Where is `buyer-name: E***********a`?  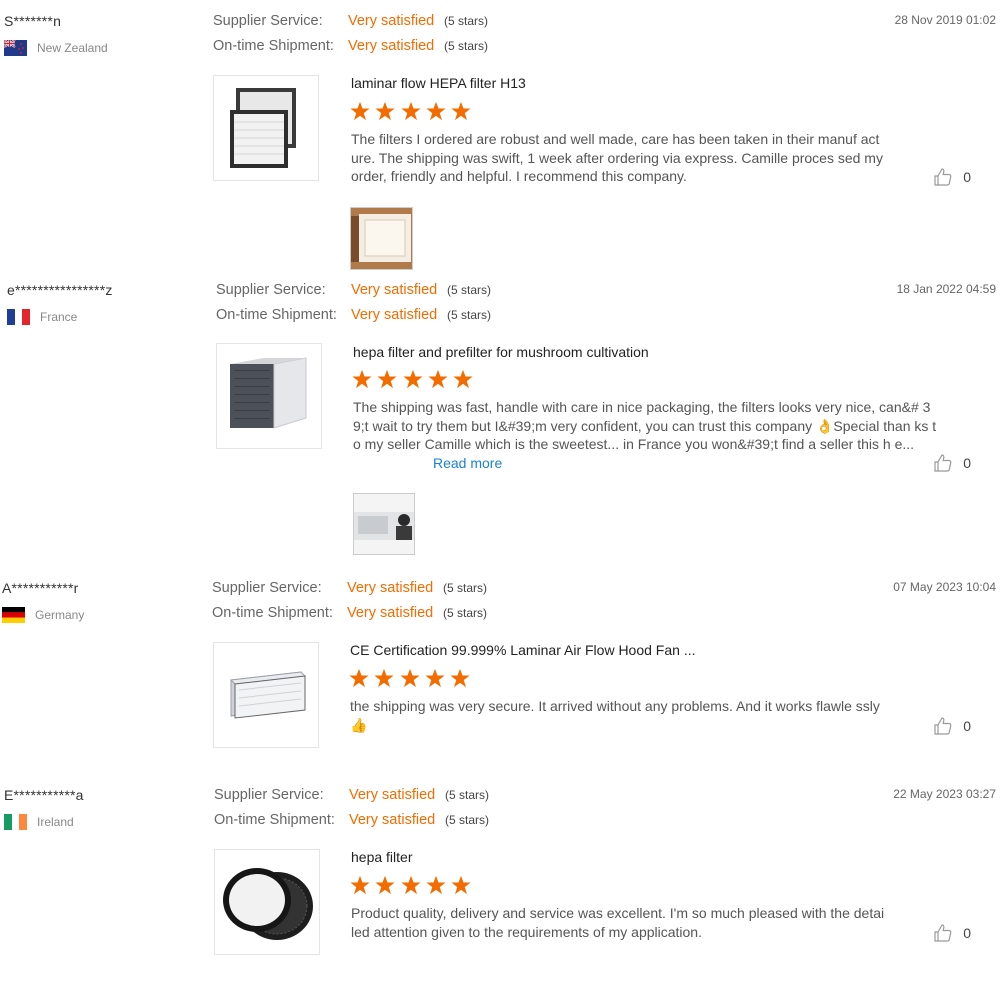
buyer-name: E***********a is located at coordinates (44, 795).